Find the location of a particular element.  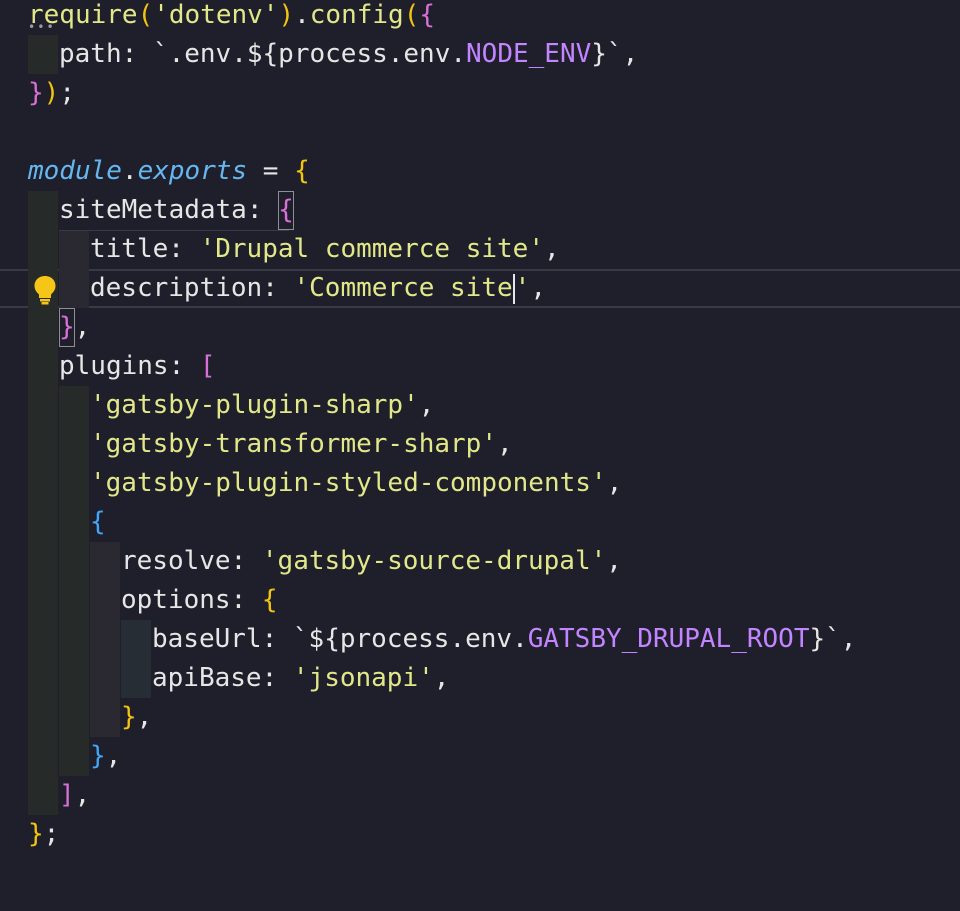

token-template: }` is located at coordinates (825, 639).